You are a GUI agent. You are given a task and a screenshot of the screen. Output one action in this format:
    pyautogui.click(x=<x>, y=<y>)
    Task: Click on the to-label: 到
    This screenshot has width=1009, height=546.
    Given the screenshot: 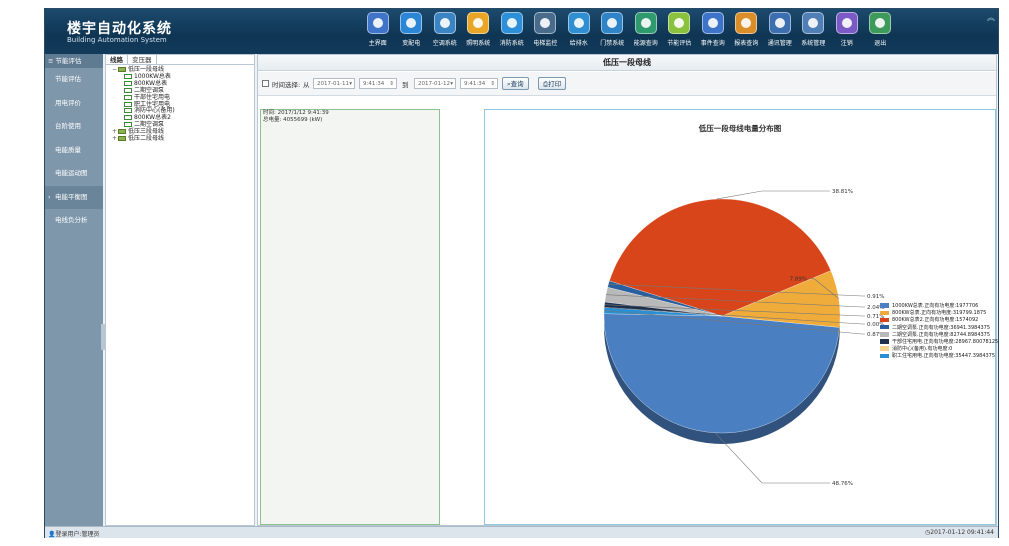 What is the action you would take?
    pyautogui.click(x=405, y=85)
    